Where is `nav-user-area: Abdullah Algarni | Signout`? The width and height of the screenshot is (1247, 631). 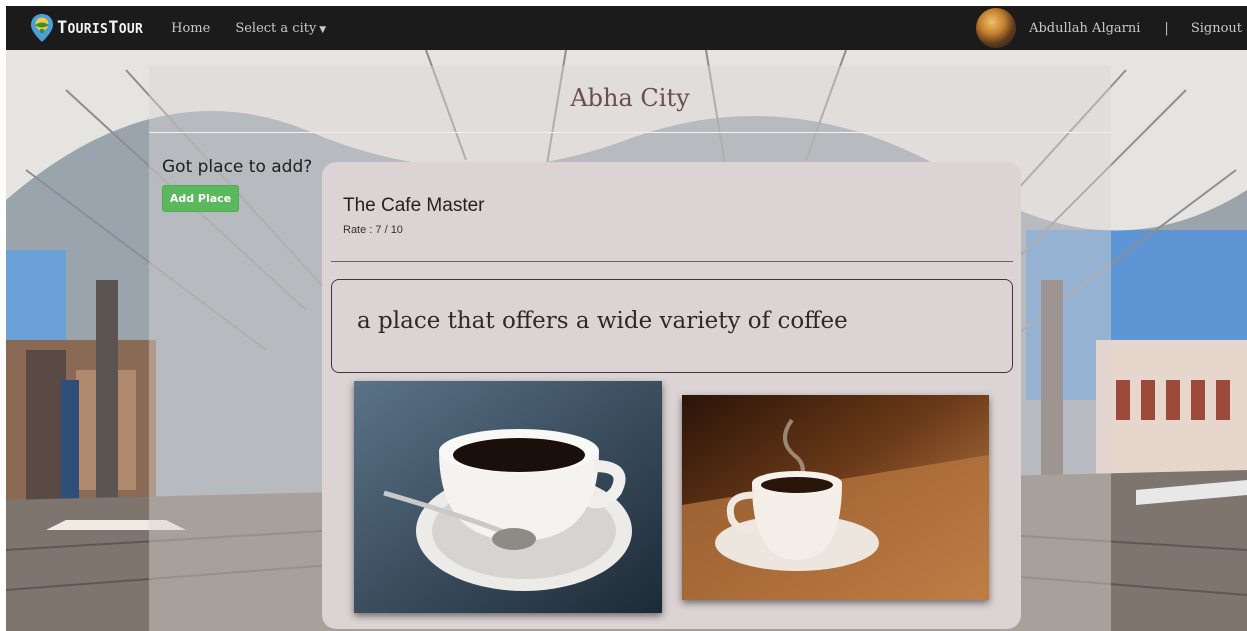
nav-user-area: Abdullah Algarni | Signout is located at coordinates (1111, 28).